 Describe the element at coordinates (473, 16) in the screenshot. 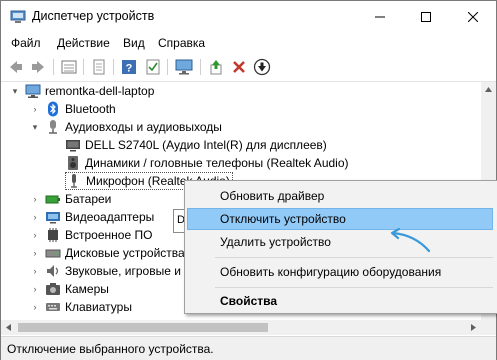

I see `close-button` at that location.